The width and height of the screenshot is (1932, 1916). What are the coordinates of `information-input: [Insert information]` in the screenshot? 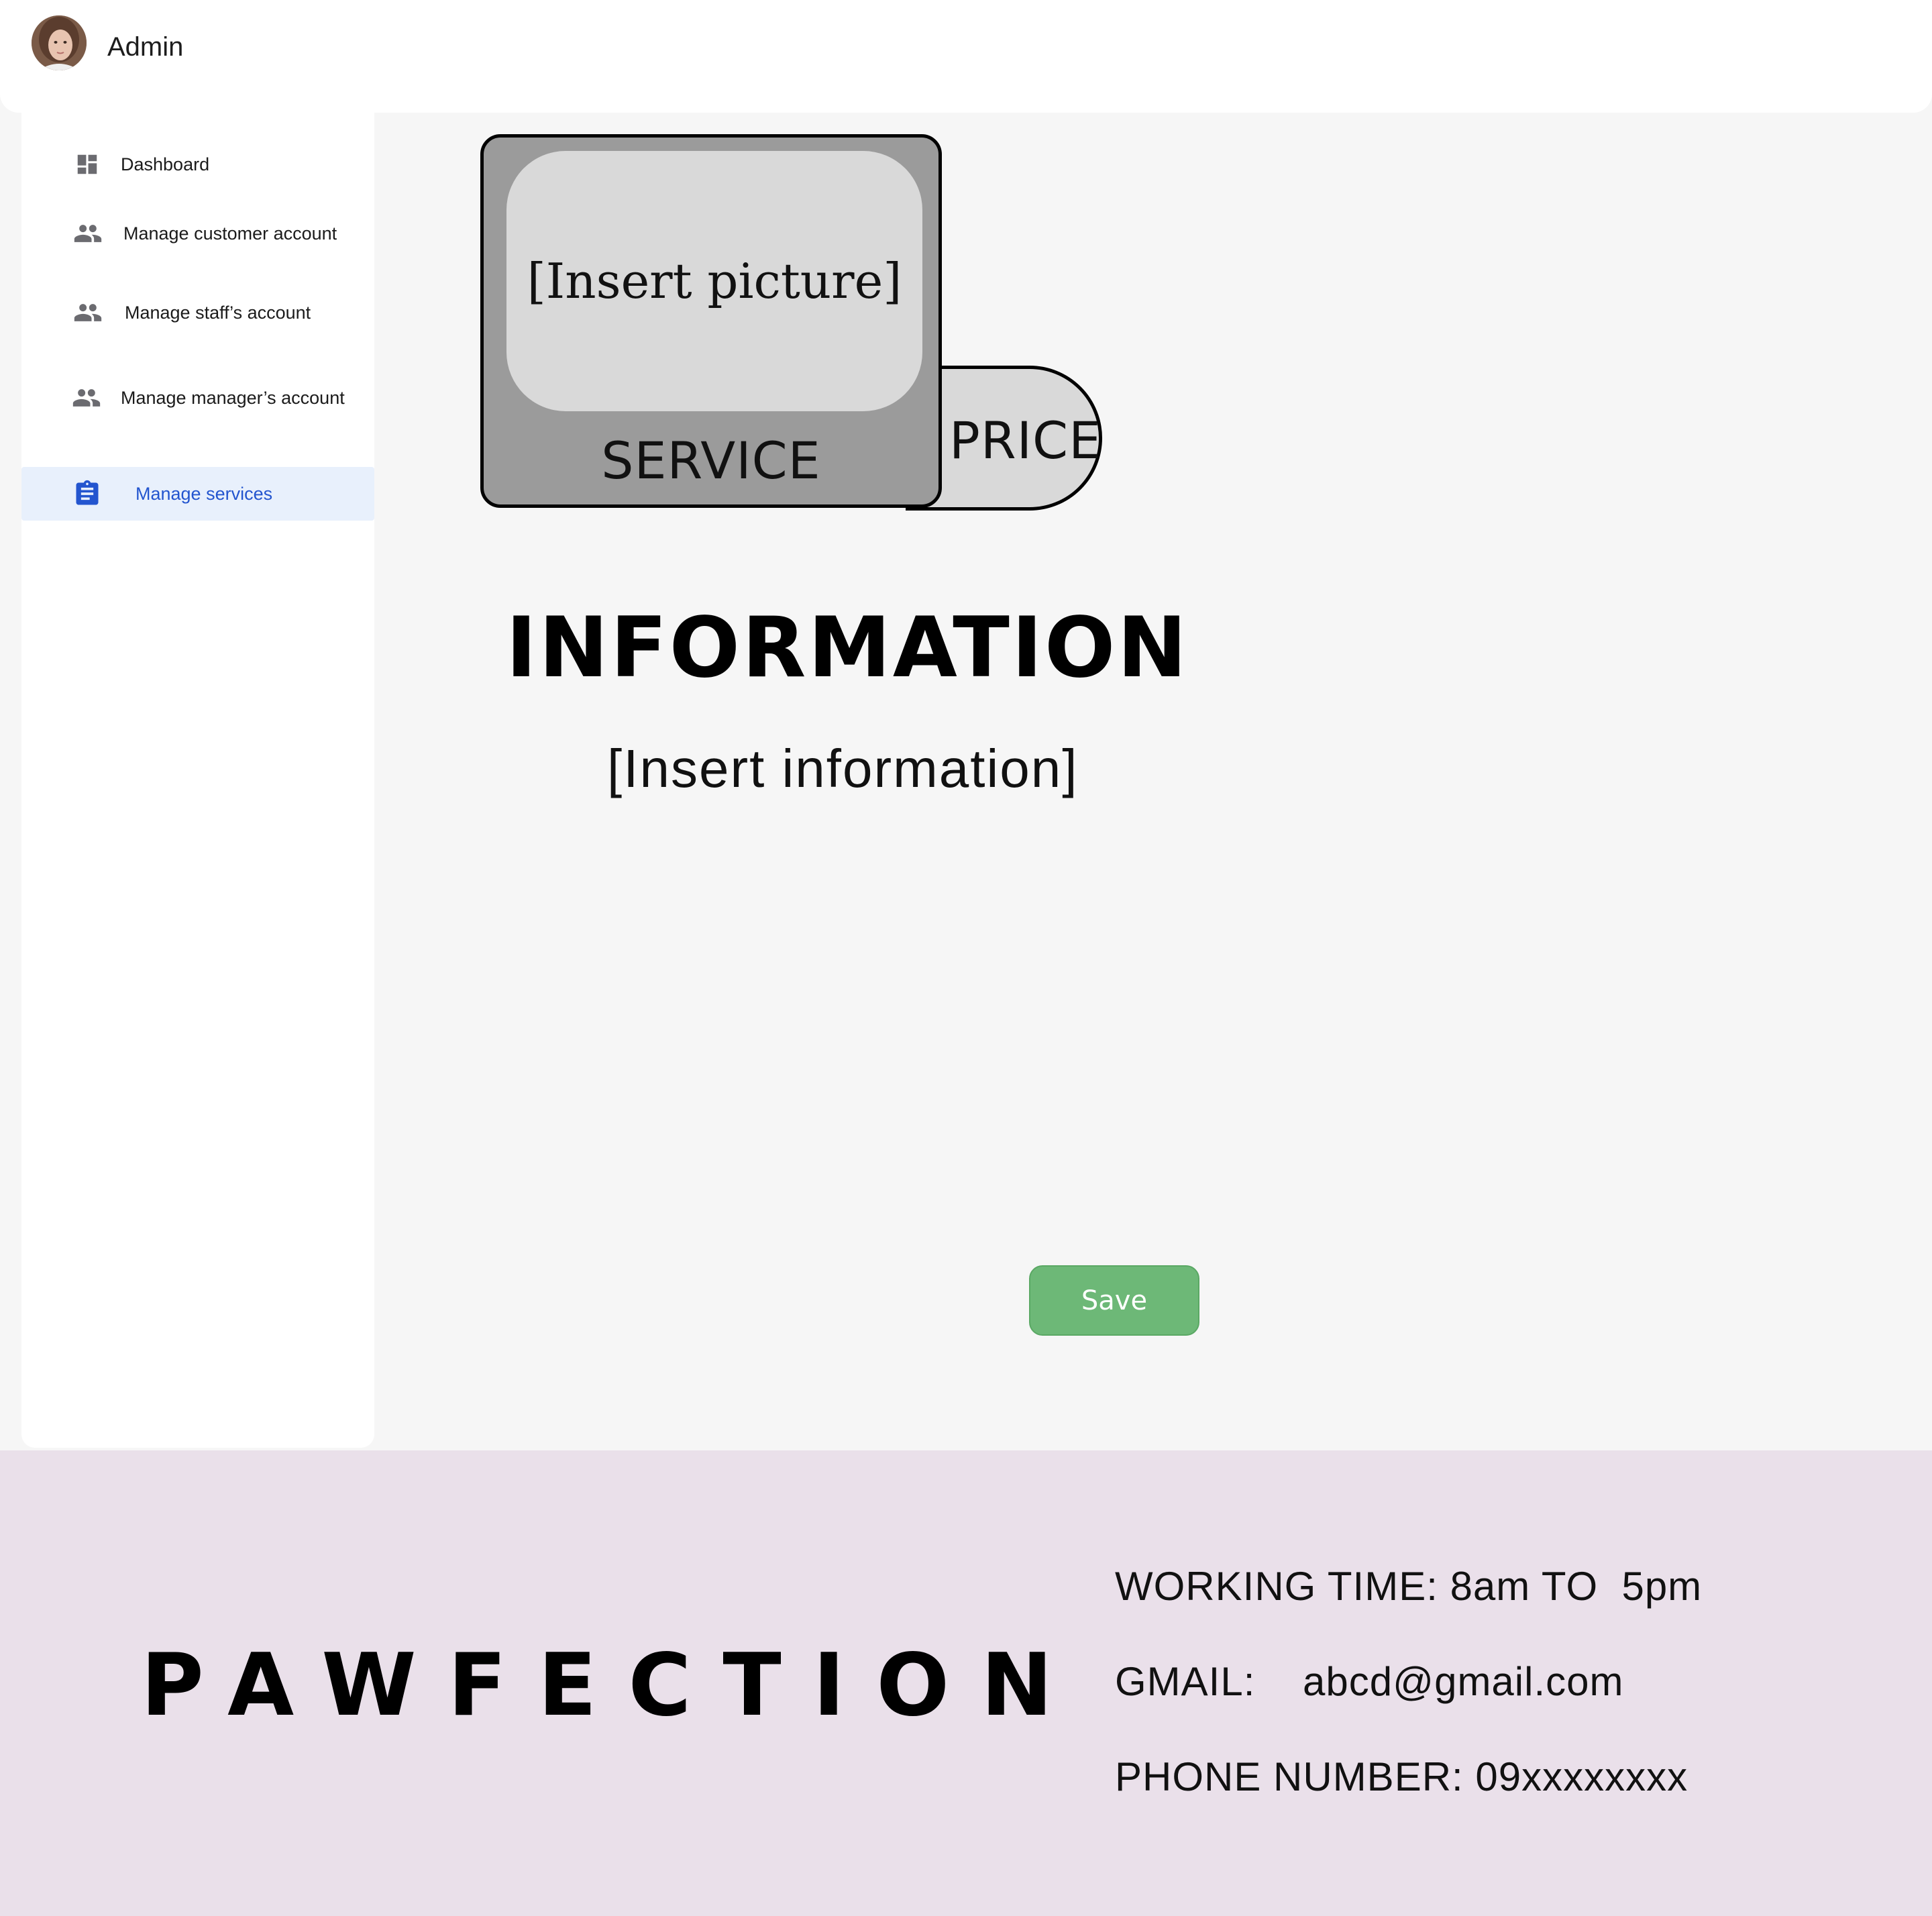 It's located at (843, 769).